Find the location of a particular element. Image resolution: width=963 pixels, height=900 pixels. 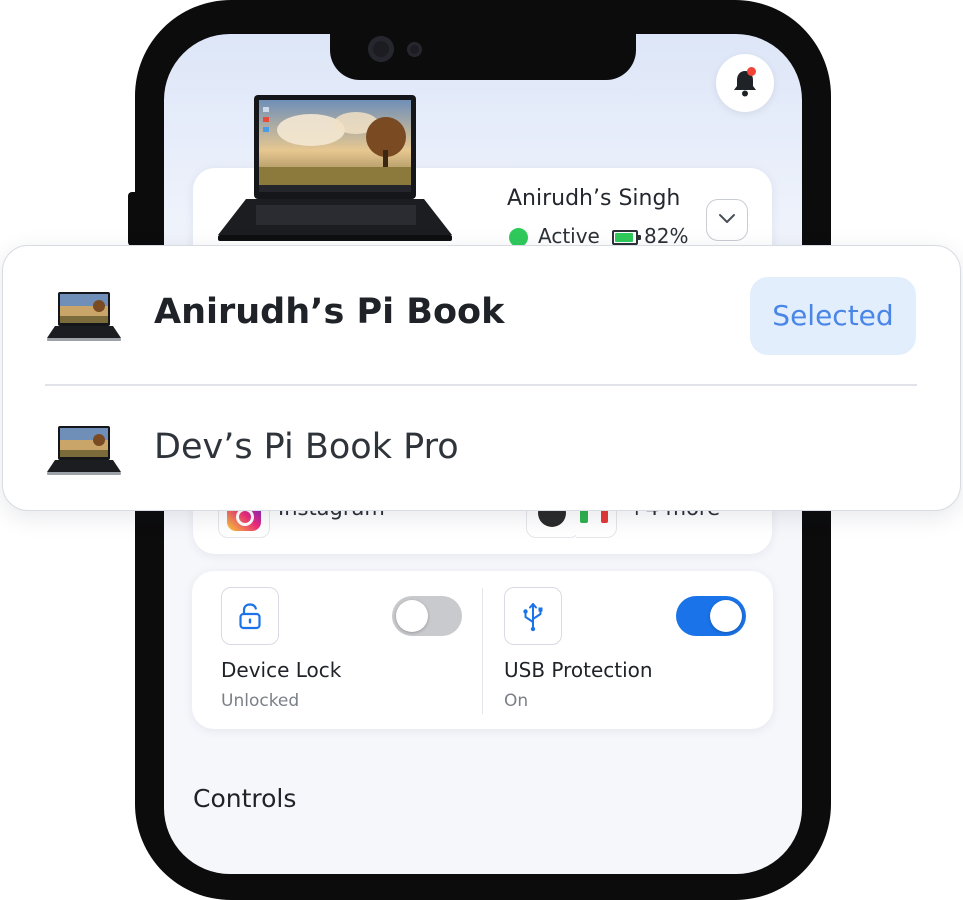

device-owner-name: Anirudh’s Singh is located at coordinates (594, 198).